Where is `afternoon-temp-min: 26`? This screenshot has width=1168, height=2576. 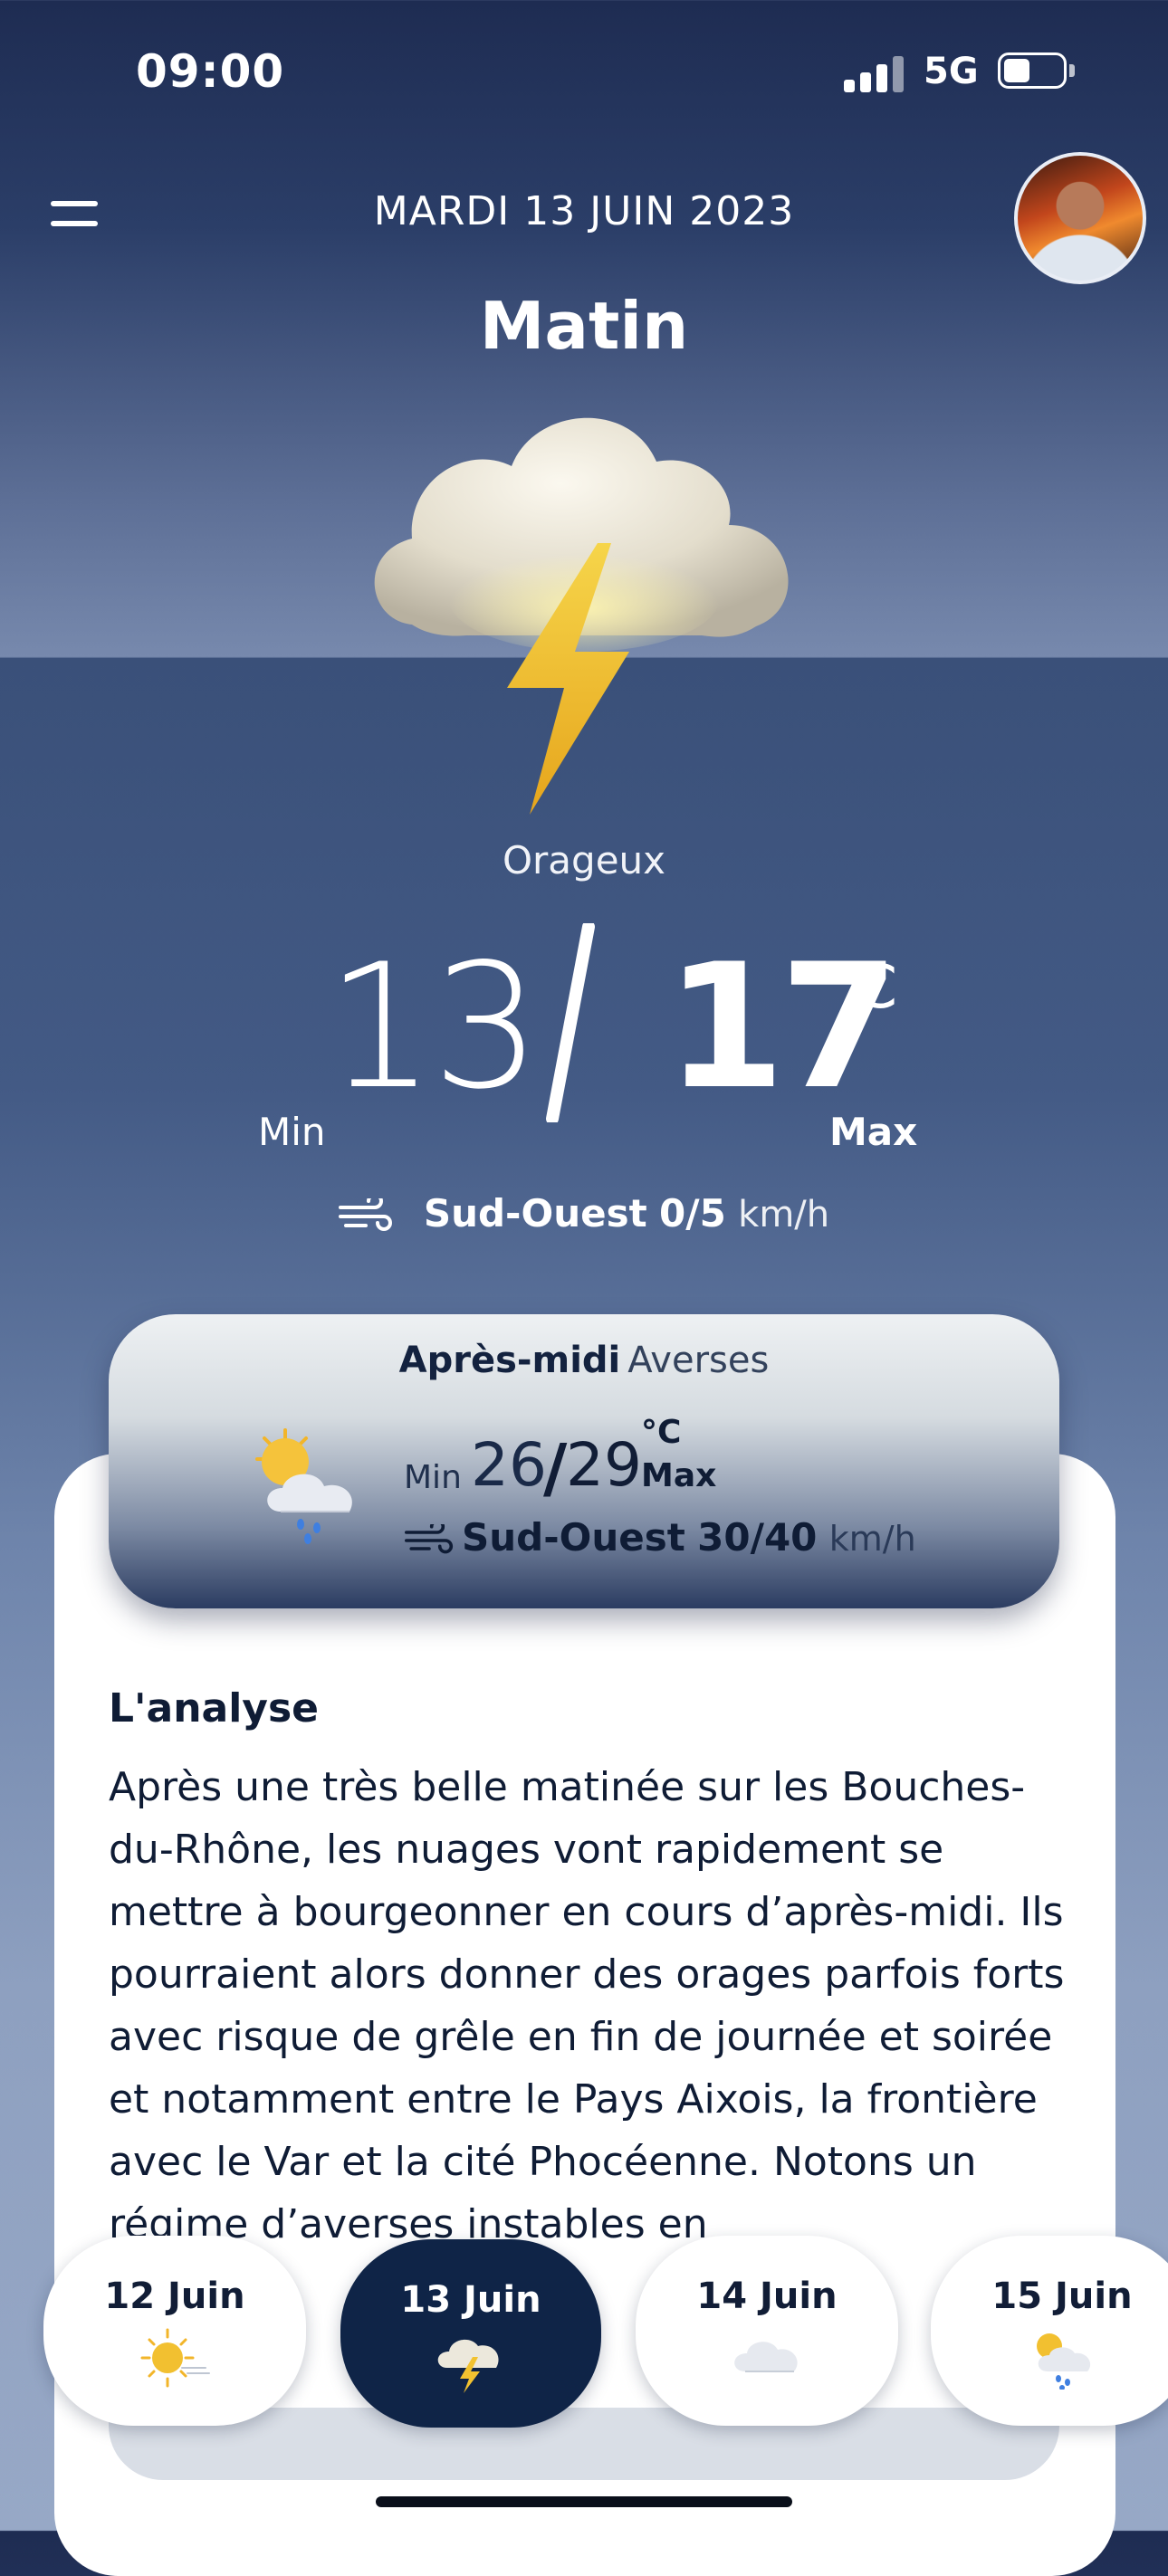 afternoon-temp-min: 26 is located at coordinates (509, 1465).